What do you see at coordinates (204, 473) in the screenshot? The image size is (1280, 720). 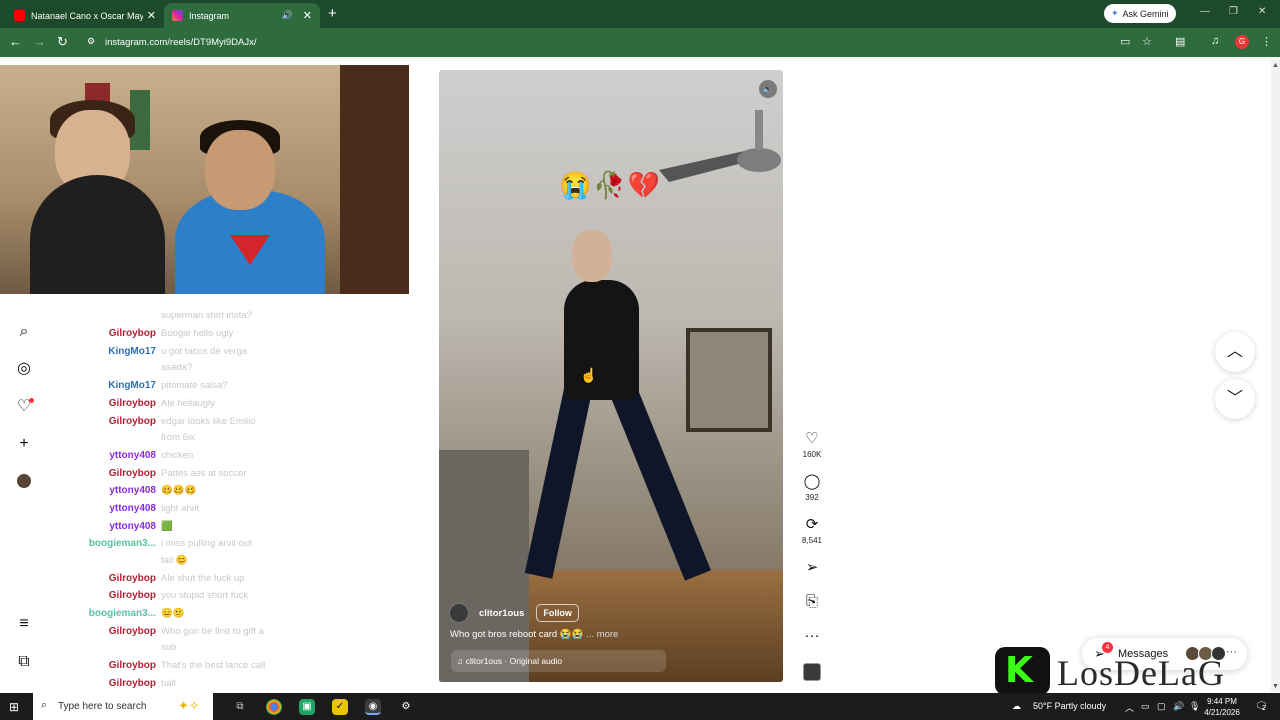 I see `chat-text: Pattes ass at soccer` at bounding box center [204, 473].